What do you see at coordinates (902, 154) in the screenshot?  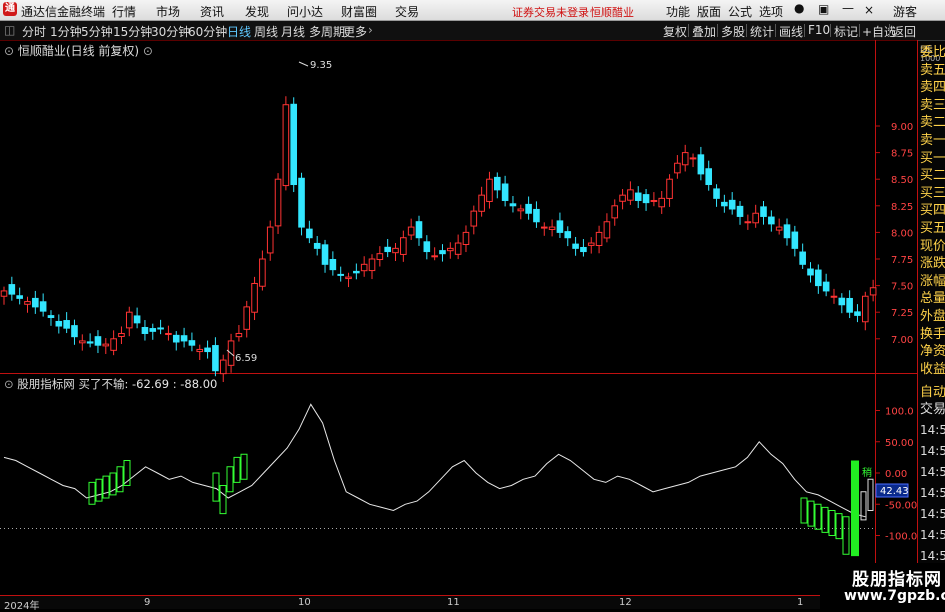 I see `price-tick-label: 8.75` at bounding box center [902, 154].